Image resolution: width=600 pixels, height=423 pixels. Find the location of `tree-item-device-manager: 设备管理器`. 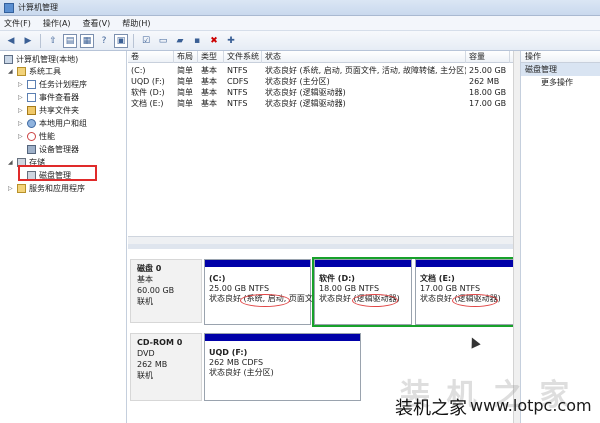

tree-item-device-manager: 设备管理器 is located at coordinates (53, 149).